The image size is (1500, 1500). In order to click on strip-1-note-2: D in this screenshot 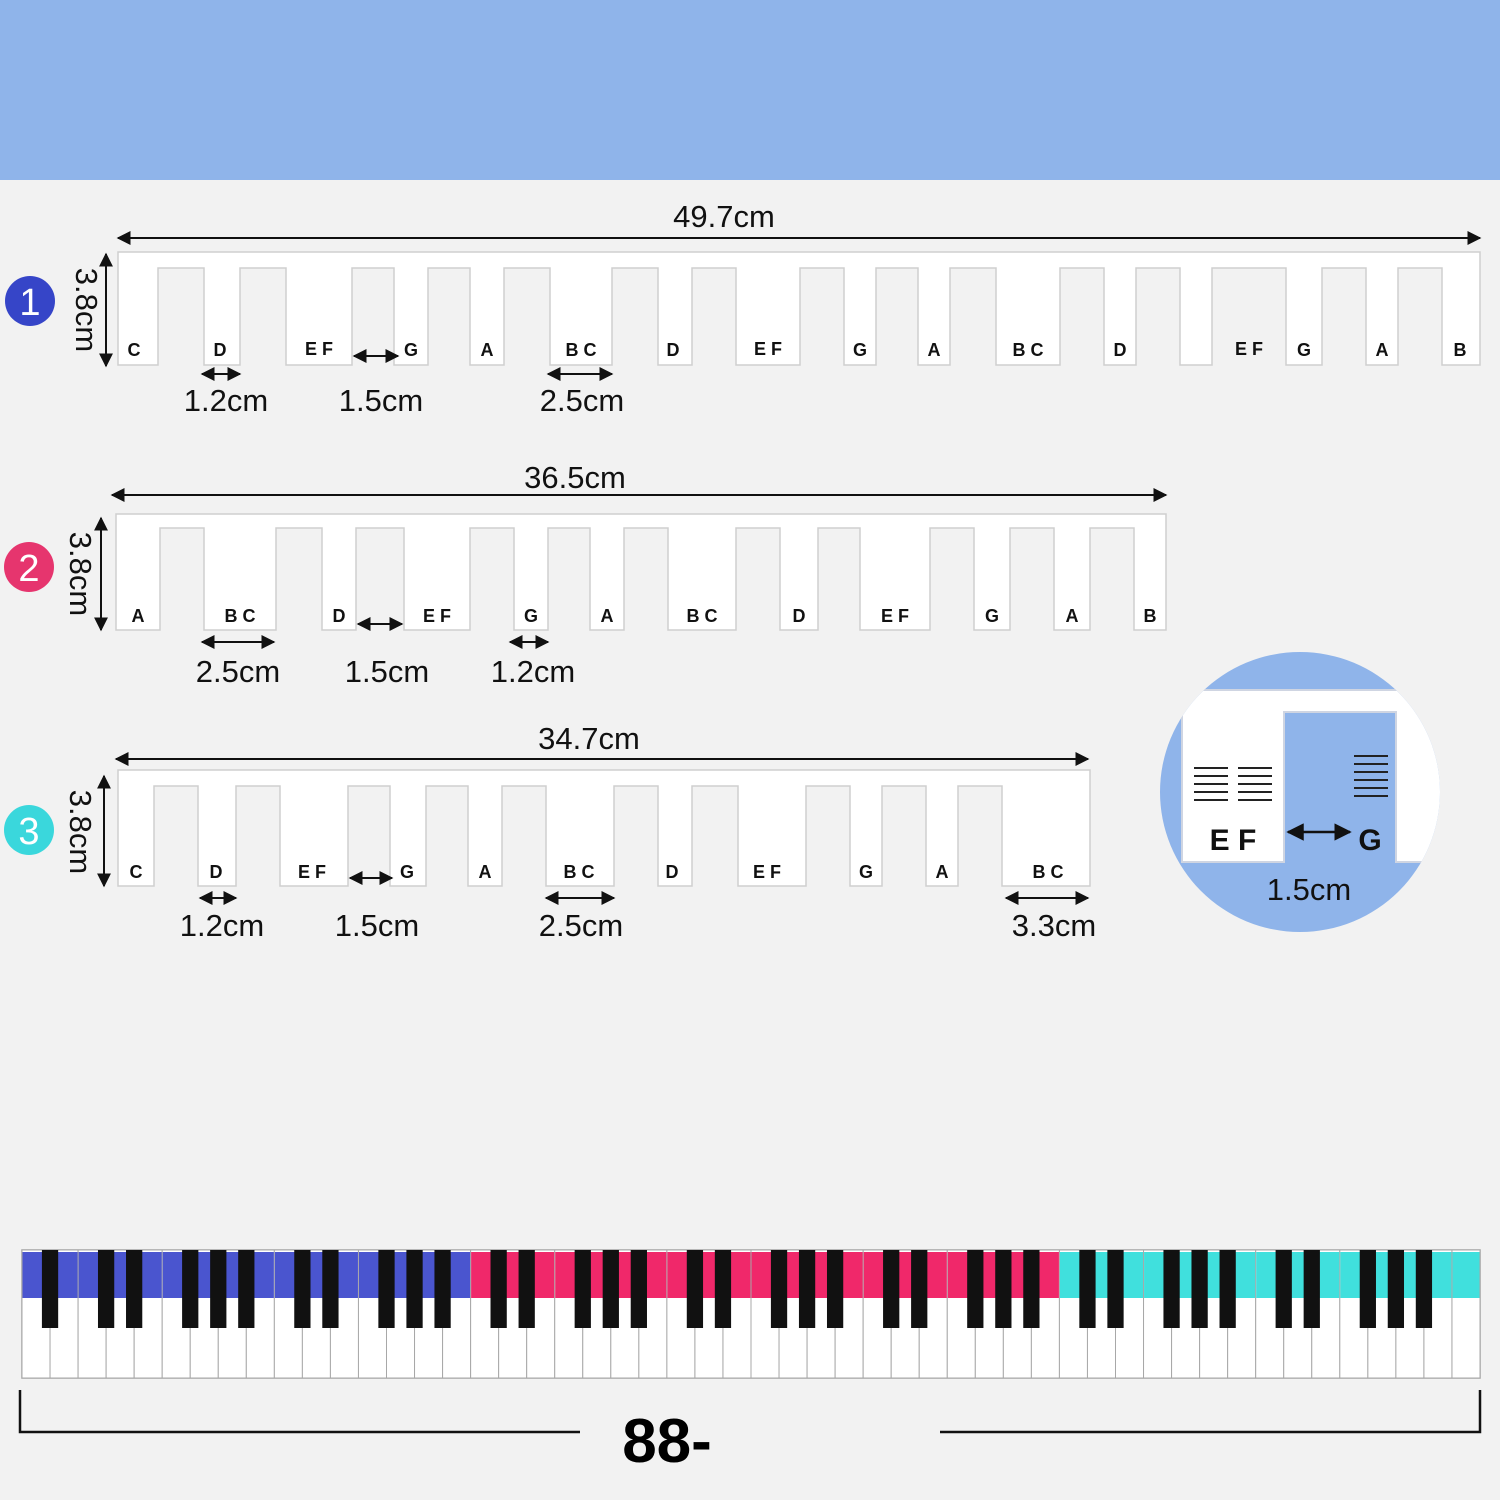, I will do `click(220, 350)`.